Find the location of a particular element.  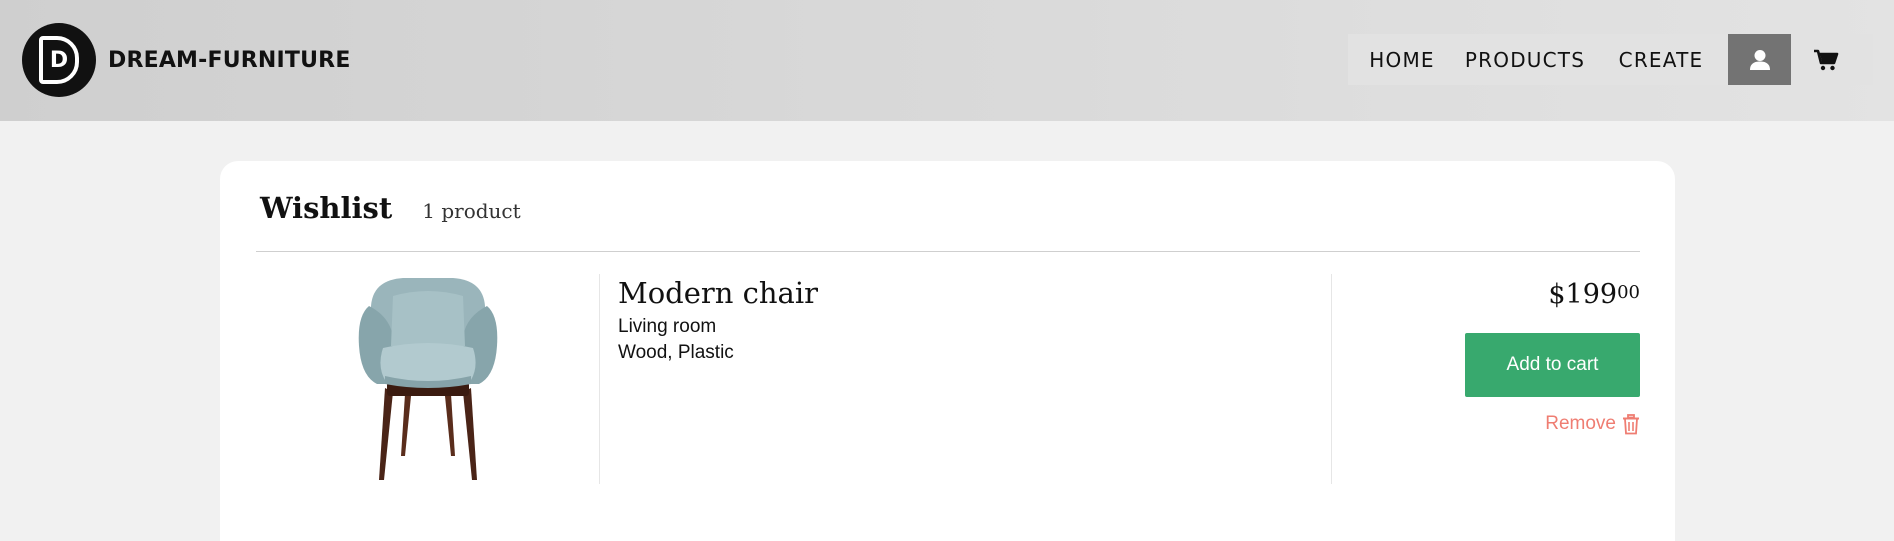

wishlist-header: Wishlist 1 product is located at coordinates (390, 208).